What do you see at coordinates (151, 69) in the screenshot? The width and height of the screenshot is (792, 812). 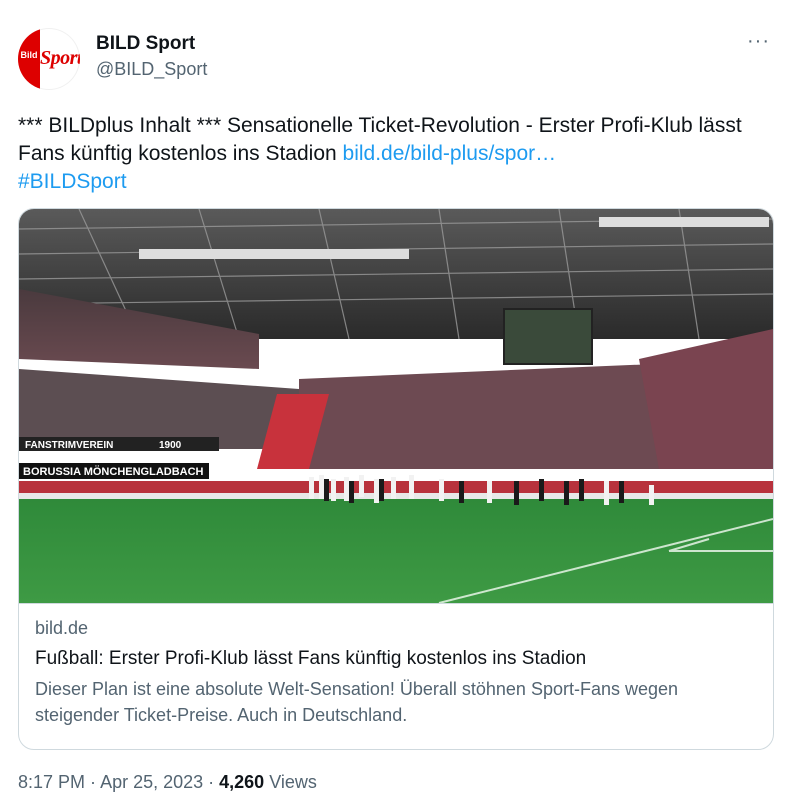 I see `author-handle: @BILD_Sport` at bounding box center [151, 69].